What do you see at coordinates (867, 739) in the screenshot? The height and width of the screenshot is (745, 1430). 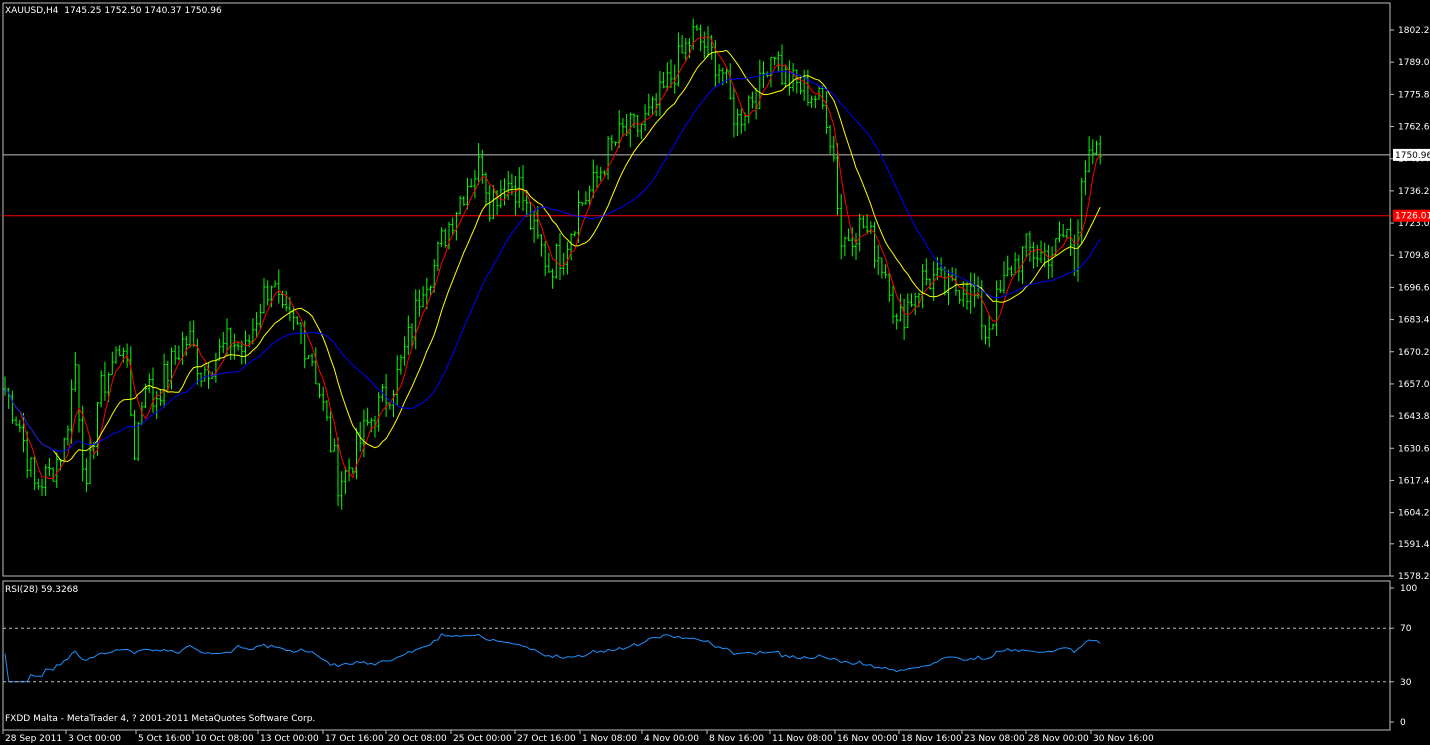 I see `time-tick-label: 16 Nov 00:00` at bounding box center [867, 739].